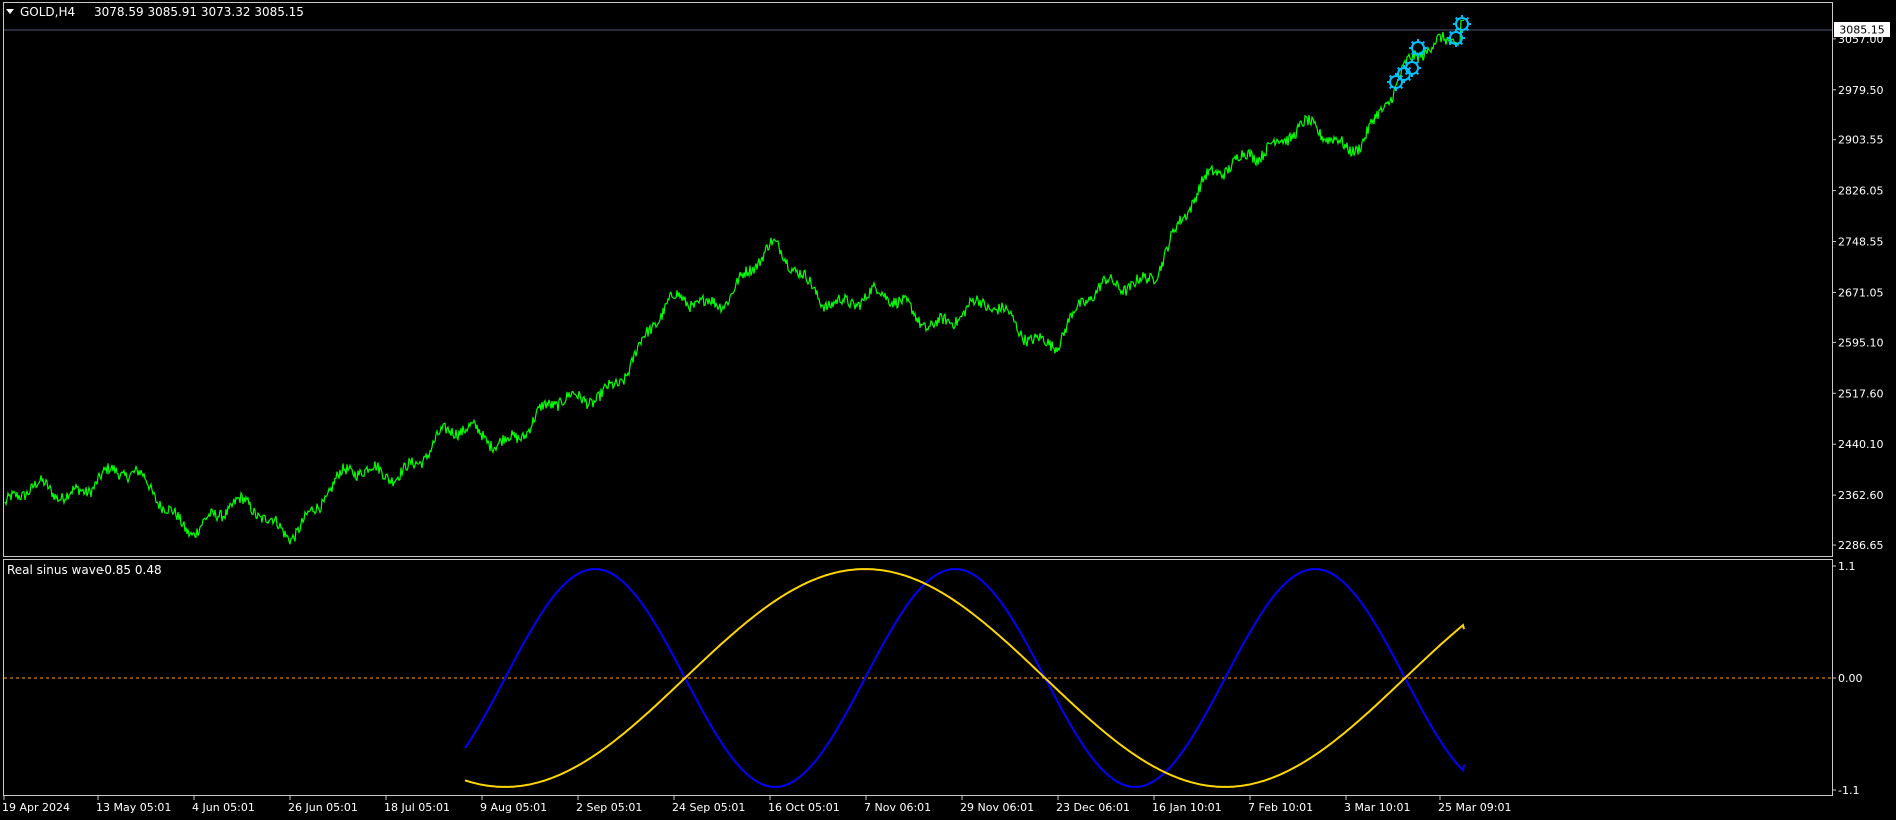 The height and width of the screenshot is (820, 1896). What do you see at coordinates (1187, 807) in the screenshot?
I see `time-tick-label: 16 Jan 10:01` at bounding box center [1187, 807].